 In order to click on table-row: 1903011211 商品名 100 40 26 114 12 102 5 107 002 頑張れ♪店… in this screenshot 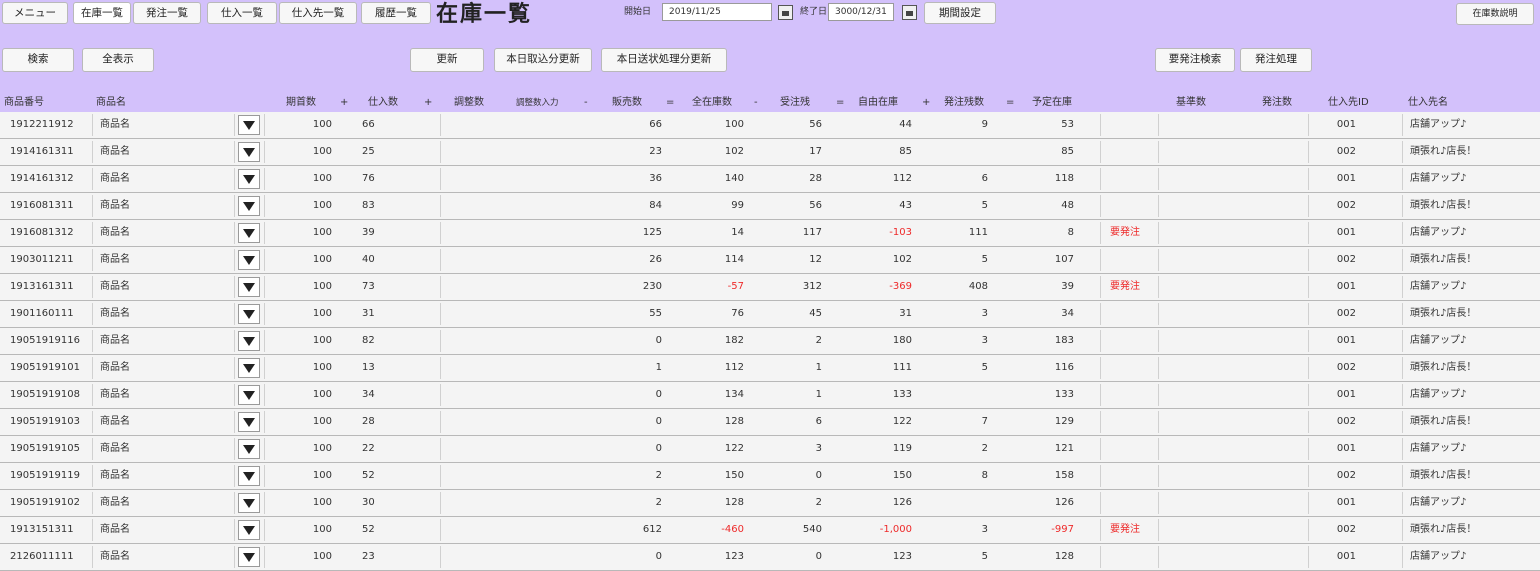, I will do `click(770, 260)`.